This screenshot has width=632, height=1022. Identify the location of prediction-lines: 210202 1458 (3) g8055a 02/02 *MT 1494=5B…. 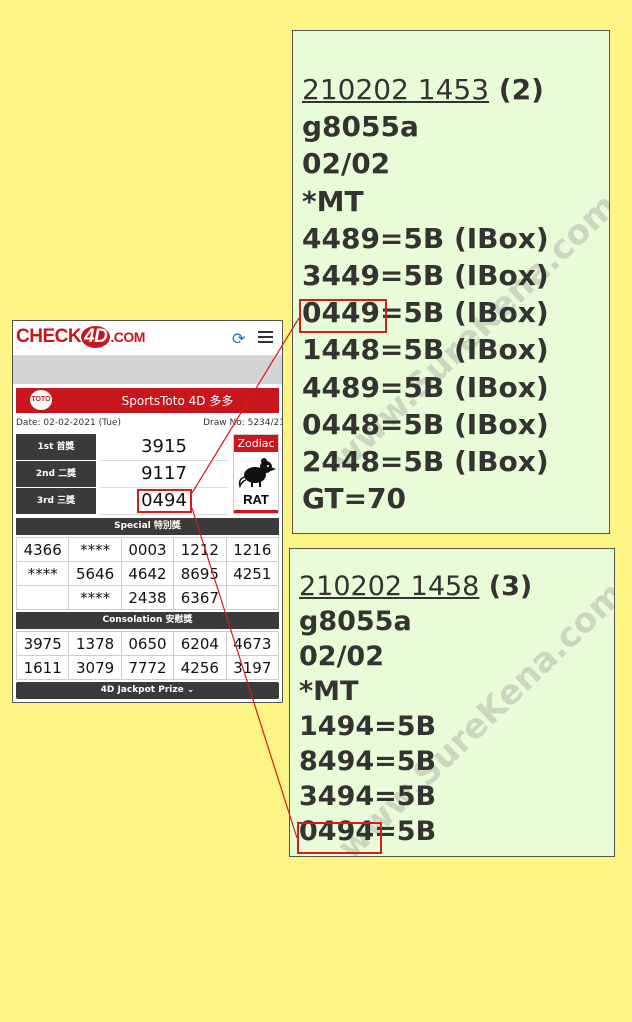
(415, 709).